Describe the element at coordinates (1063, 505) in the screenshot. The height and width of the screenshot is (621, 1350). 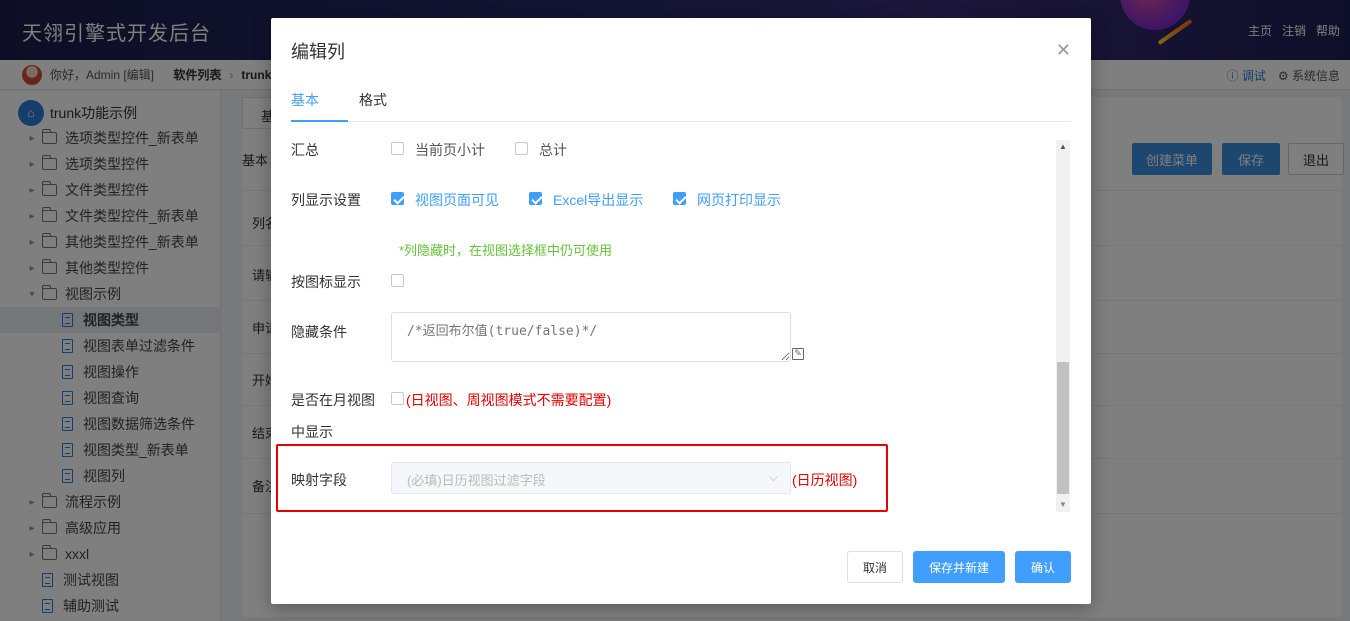
I see `scroll-down-icon: ▼` at that location.